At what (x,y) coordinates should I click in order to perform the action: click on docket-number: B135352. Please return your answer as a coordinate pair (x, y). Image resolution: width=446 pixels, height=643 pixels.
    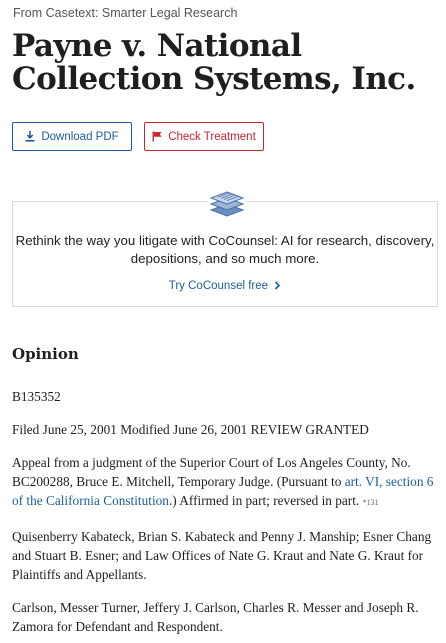
    Looking at the image, I should click on (36, 396).